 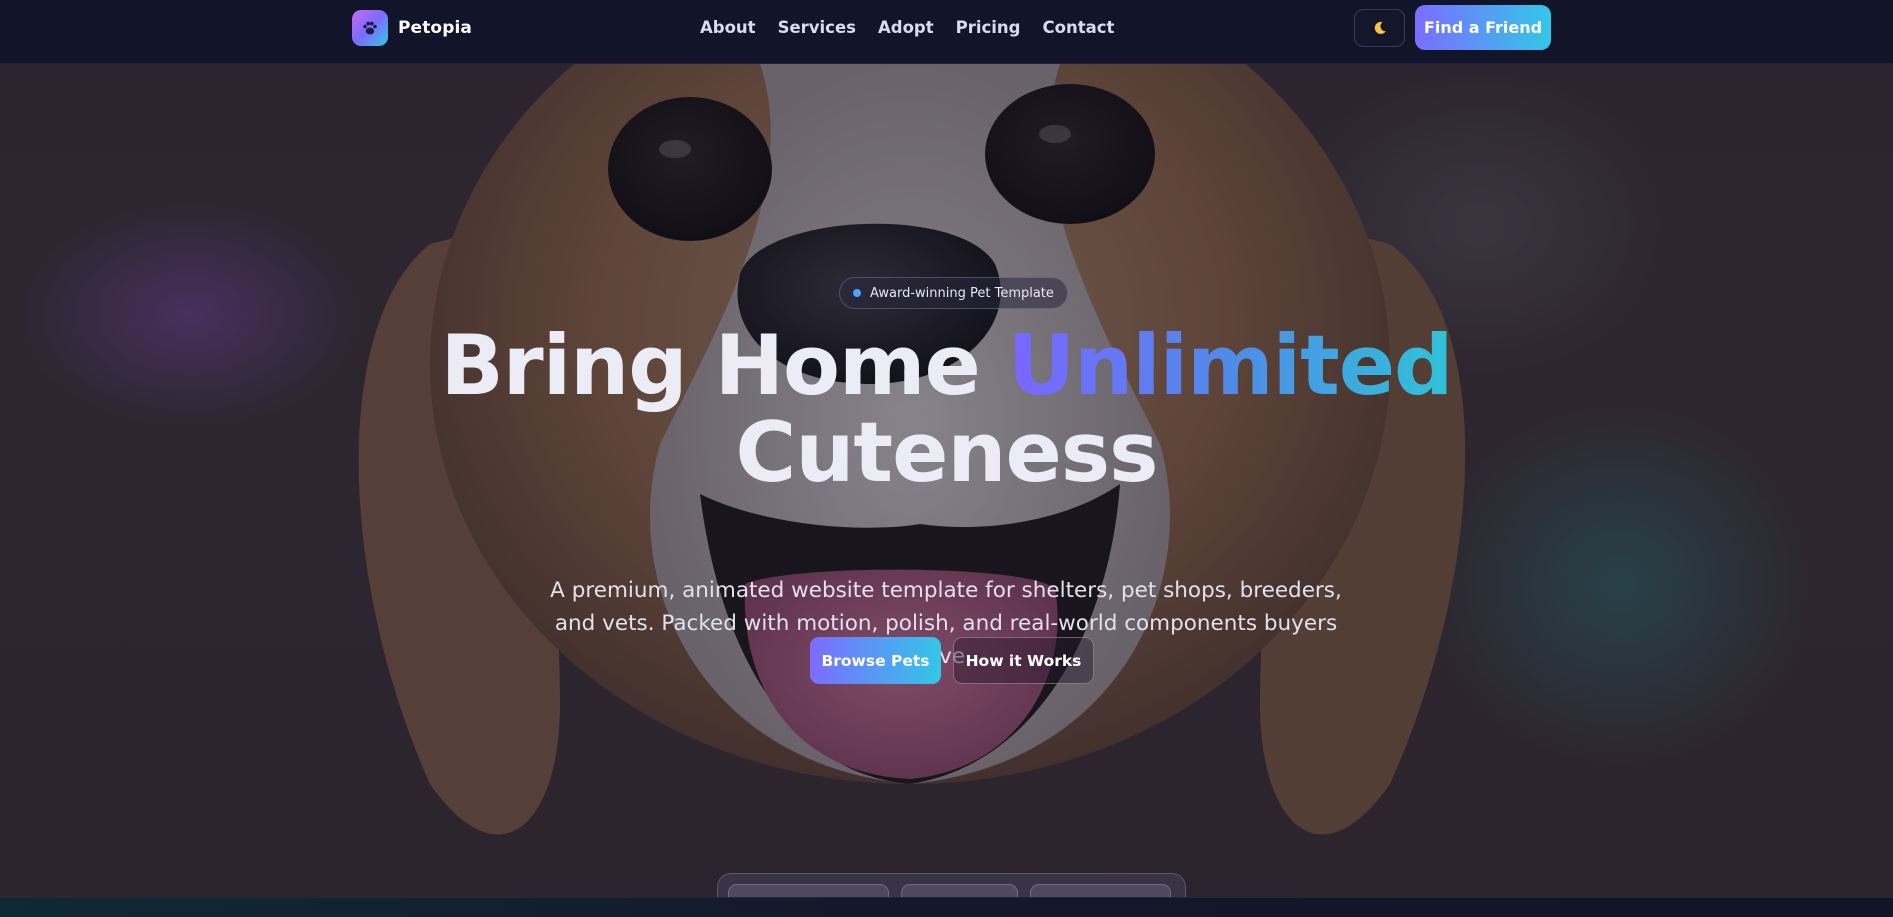 I want to click on badge-dot-icon, so click(x=857, y=293).